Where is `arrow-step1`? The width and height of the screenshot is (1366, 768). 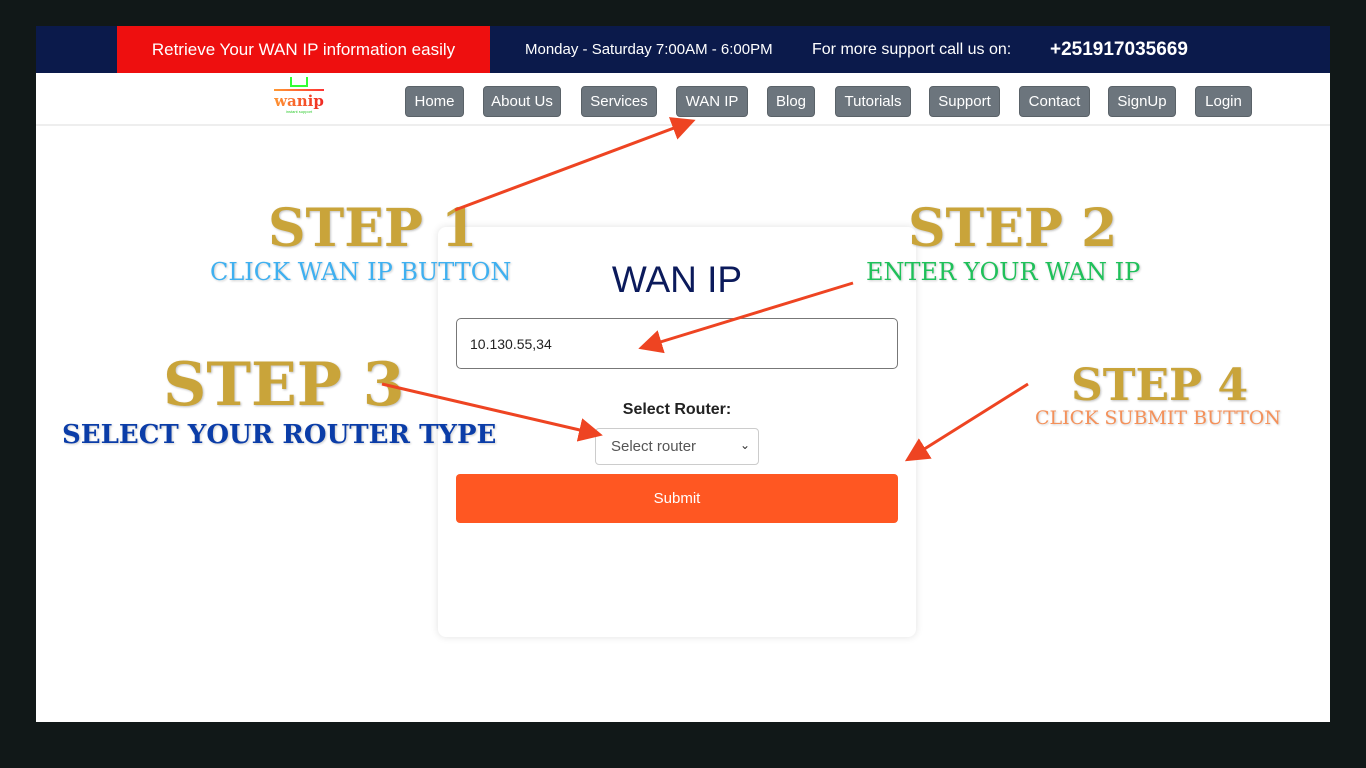
arrow-step1 is located at coordinates (575, 164).